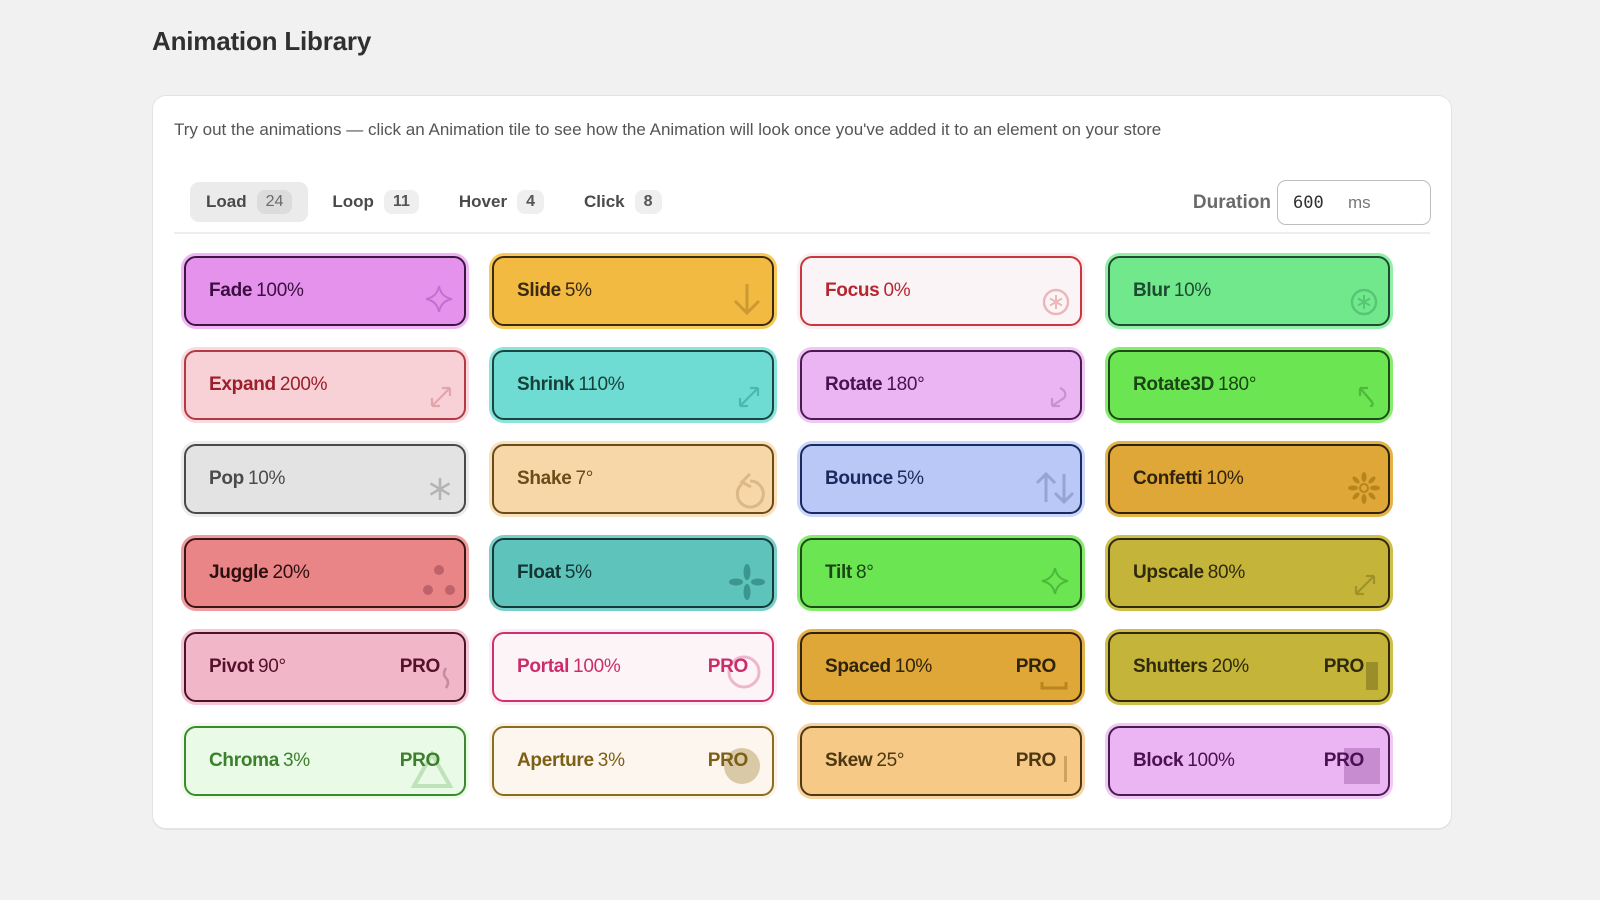  I want to click on page-title: Animation Library, so click(262, 41).